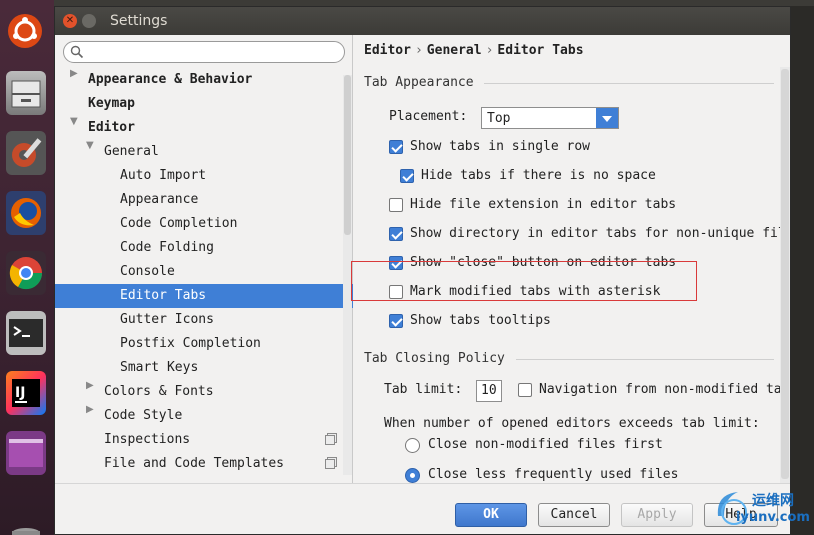  Describe the element at coordinates (204, 368) in the screenshot. I see `tree-item-smart-keys: Smart Keys` at that location.